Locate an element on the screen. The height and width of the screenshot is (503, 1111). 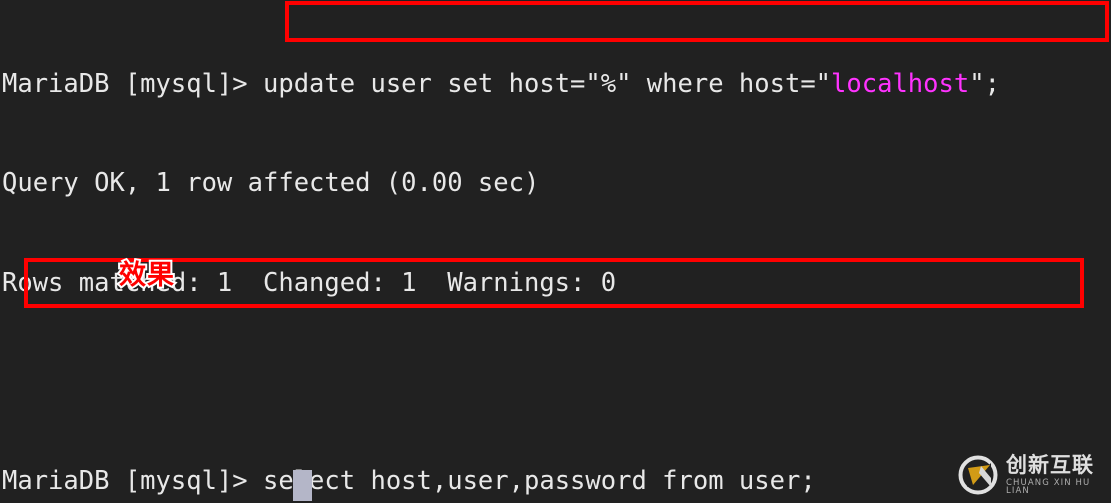
watermark-text: 创新互联 CHUANG XIN HU LIAN is located at coordinates (1055, 474).